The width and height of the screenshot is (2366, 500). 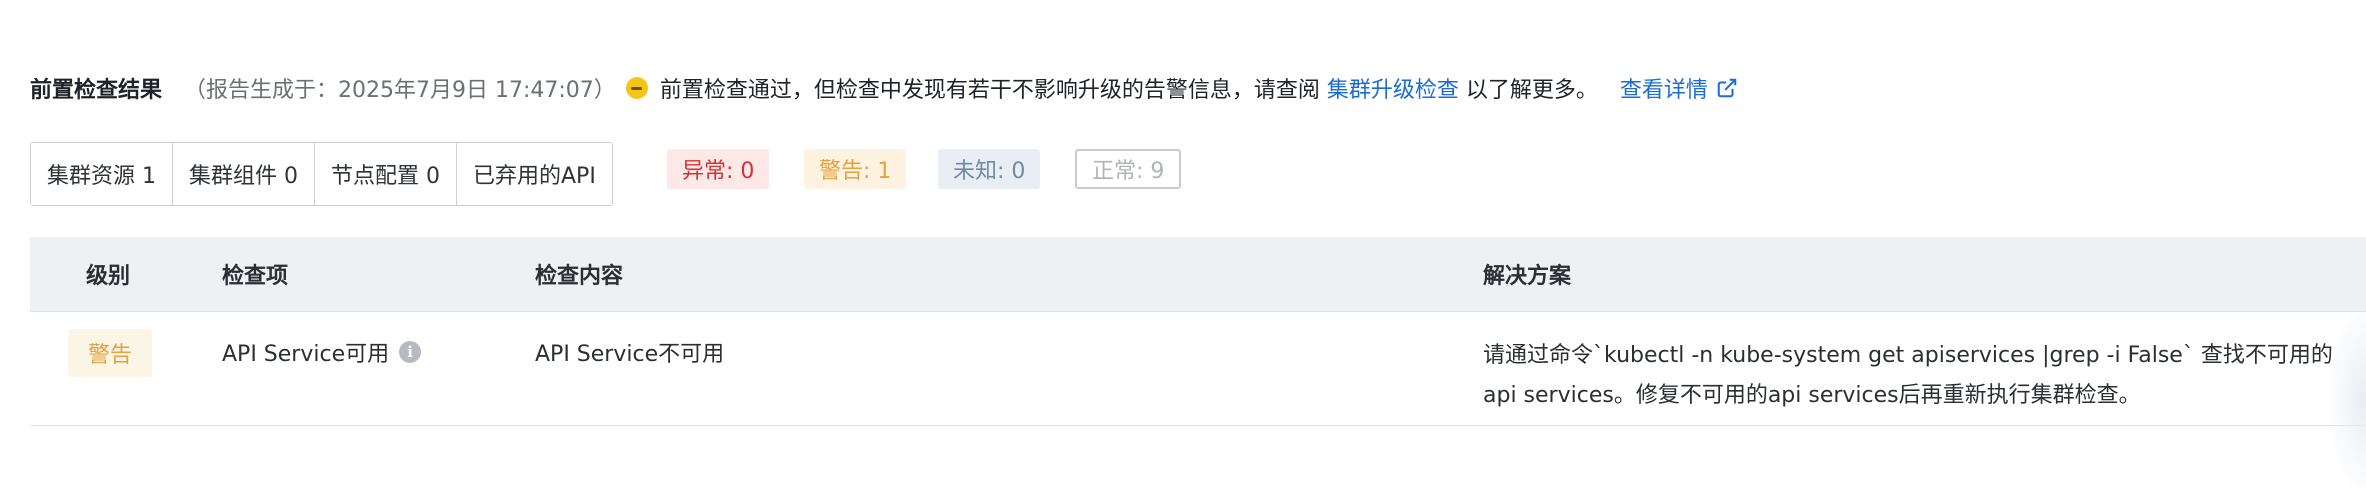 What do you see at coordinates (718, 169) in the screenshot?
I see `filter-abnormal: 异常: 0` at bounding box center [718, 169].